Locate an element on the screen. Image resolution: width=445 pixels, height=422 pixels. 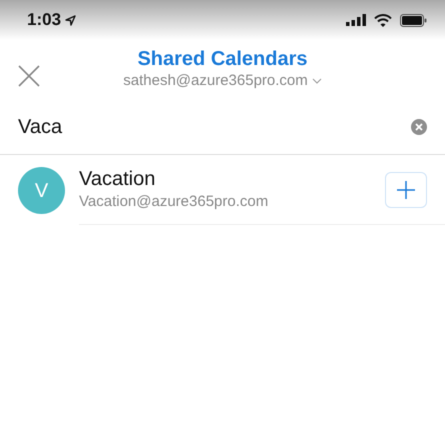
close-button is located at coordinates (29, 76).